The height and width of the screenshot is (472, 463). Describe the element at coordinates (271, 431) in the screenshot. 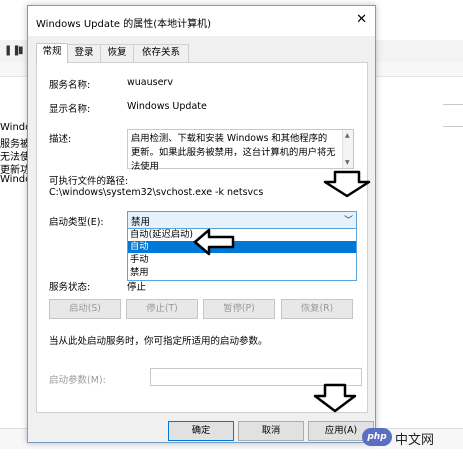

I see `cancel-button: 取消` at that location.